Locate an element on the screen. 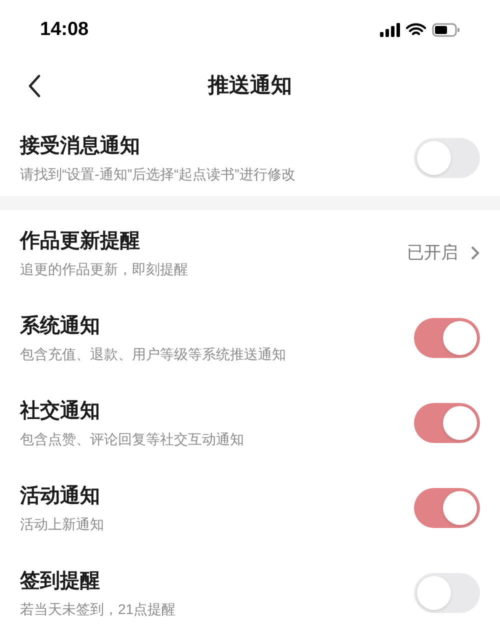 The image size is (500, 635). status-time: 14:08 is located at coordinates (64, 30).